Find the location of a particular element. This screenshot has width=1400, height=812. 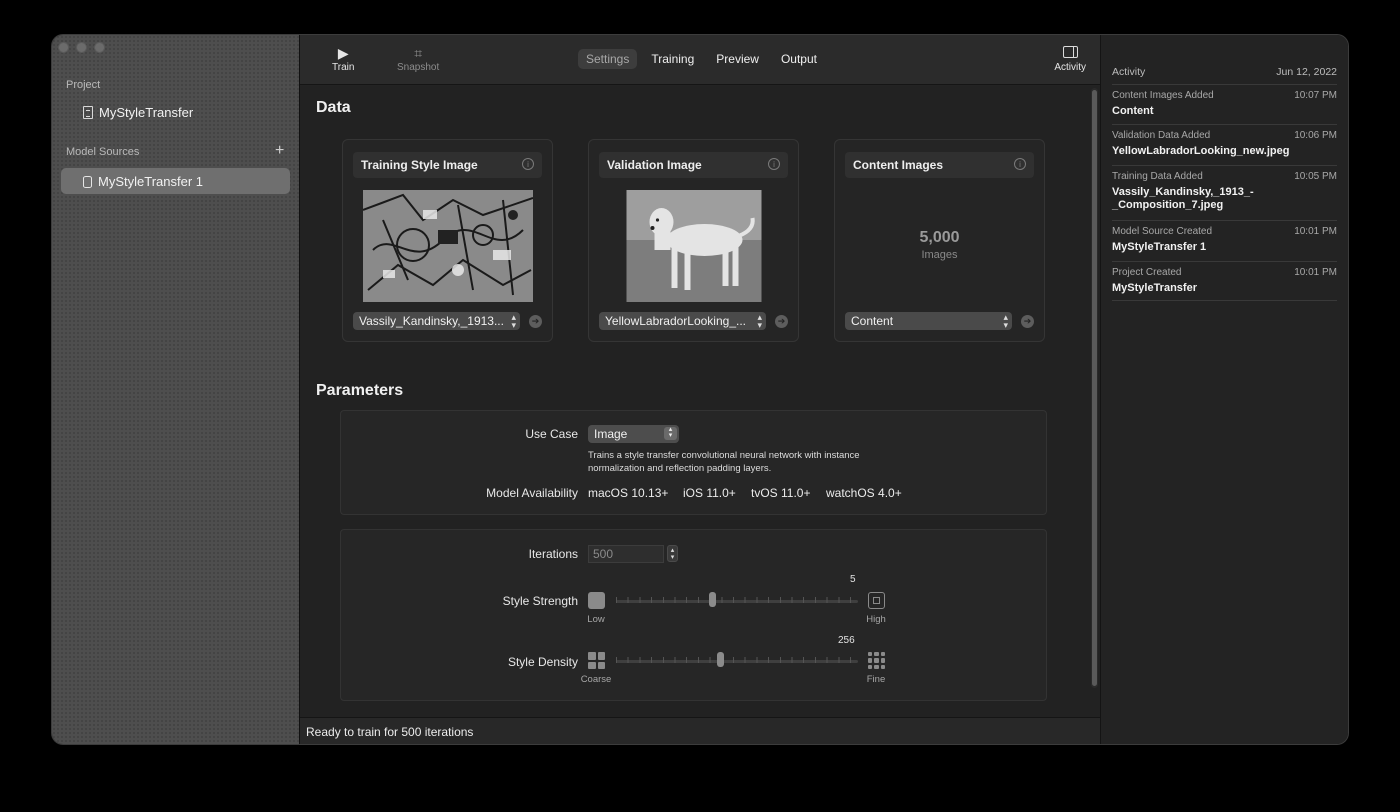

content-image-count: 5,000 Images is located at coordinates (939, 245).